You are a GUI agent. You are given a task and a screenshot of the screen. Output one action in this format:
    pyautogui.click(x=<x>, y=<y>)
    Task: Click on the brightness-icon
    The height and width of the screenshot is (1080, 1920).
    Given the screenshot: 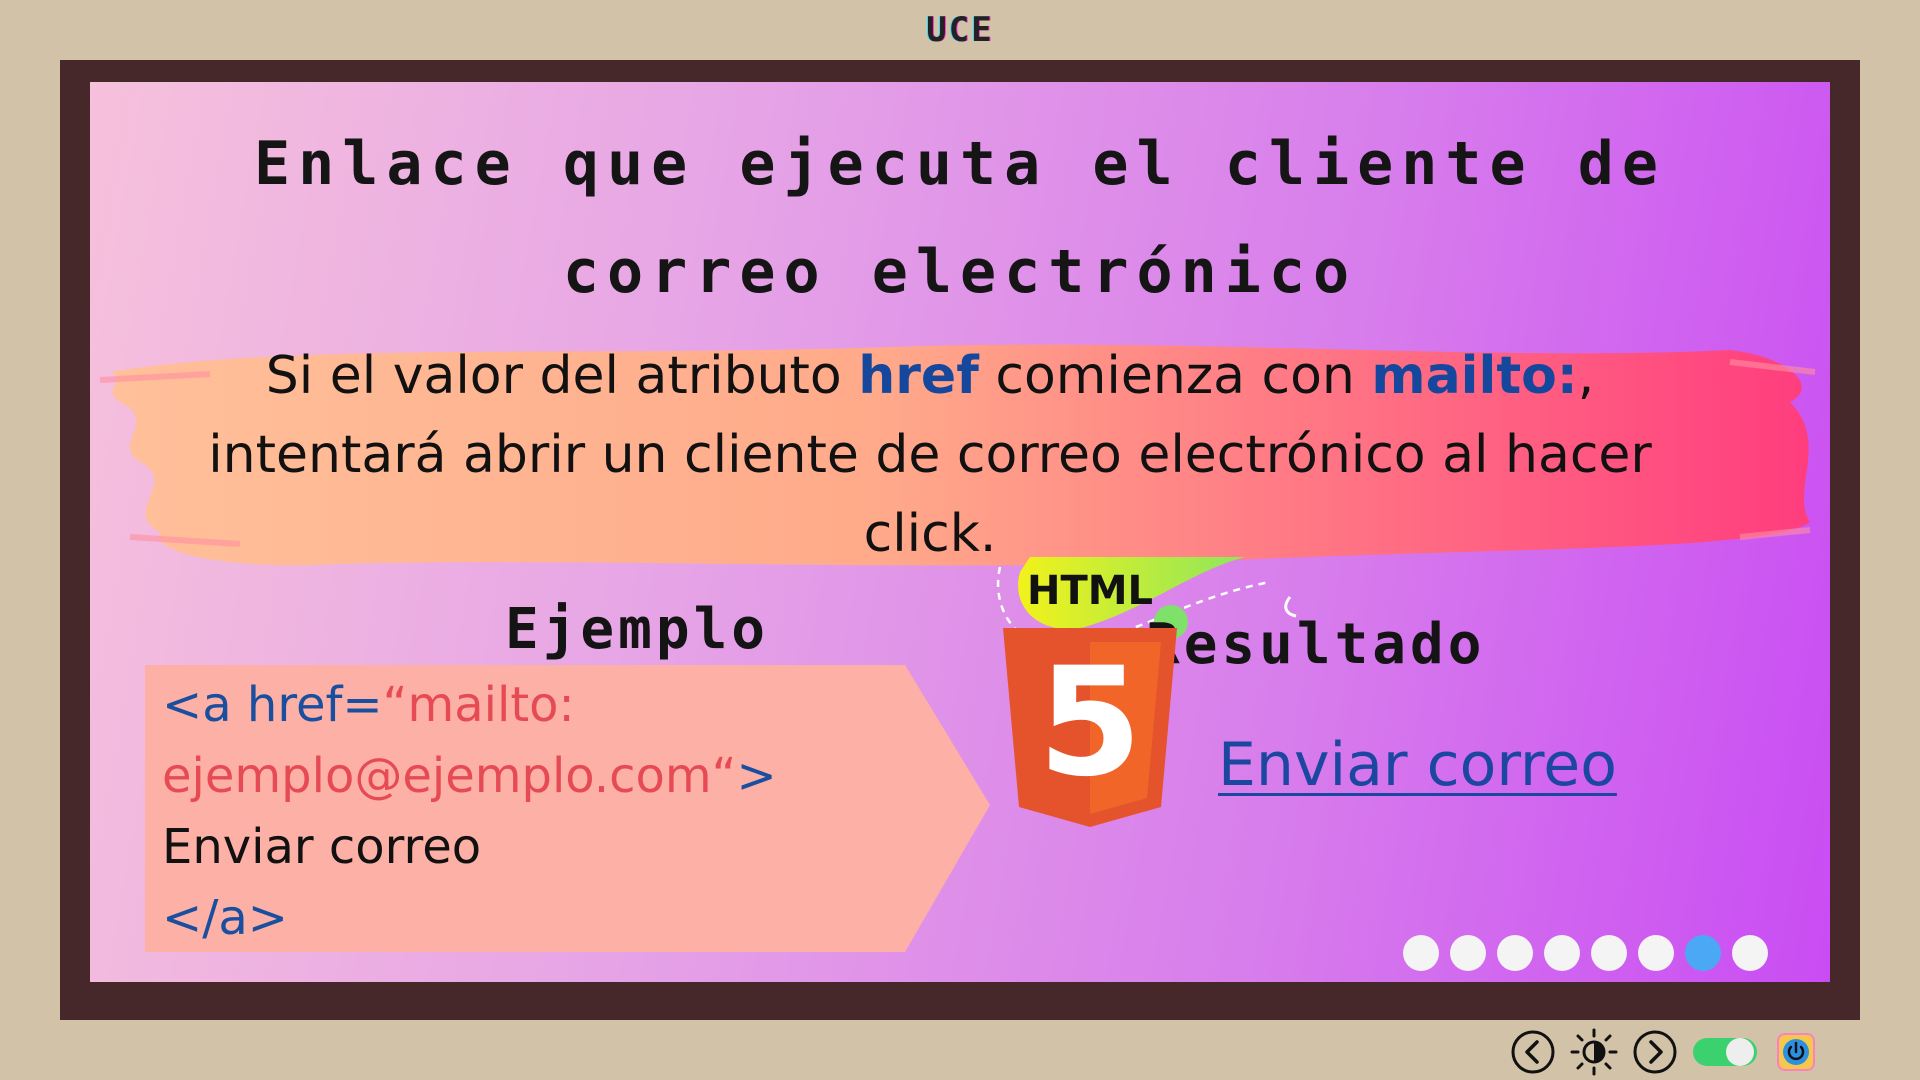 What is the action you would take?
    pyautogui.click(x=1594, y=1052)
    